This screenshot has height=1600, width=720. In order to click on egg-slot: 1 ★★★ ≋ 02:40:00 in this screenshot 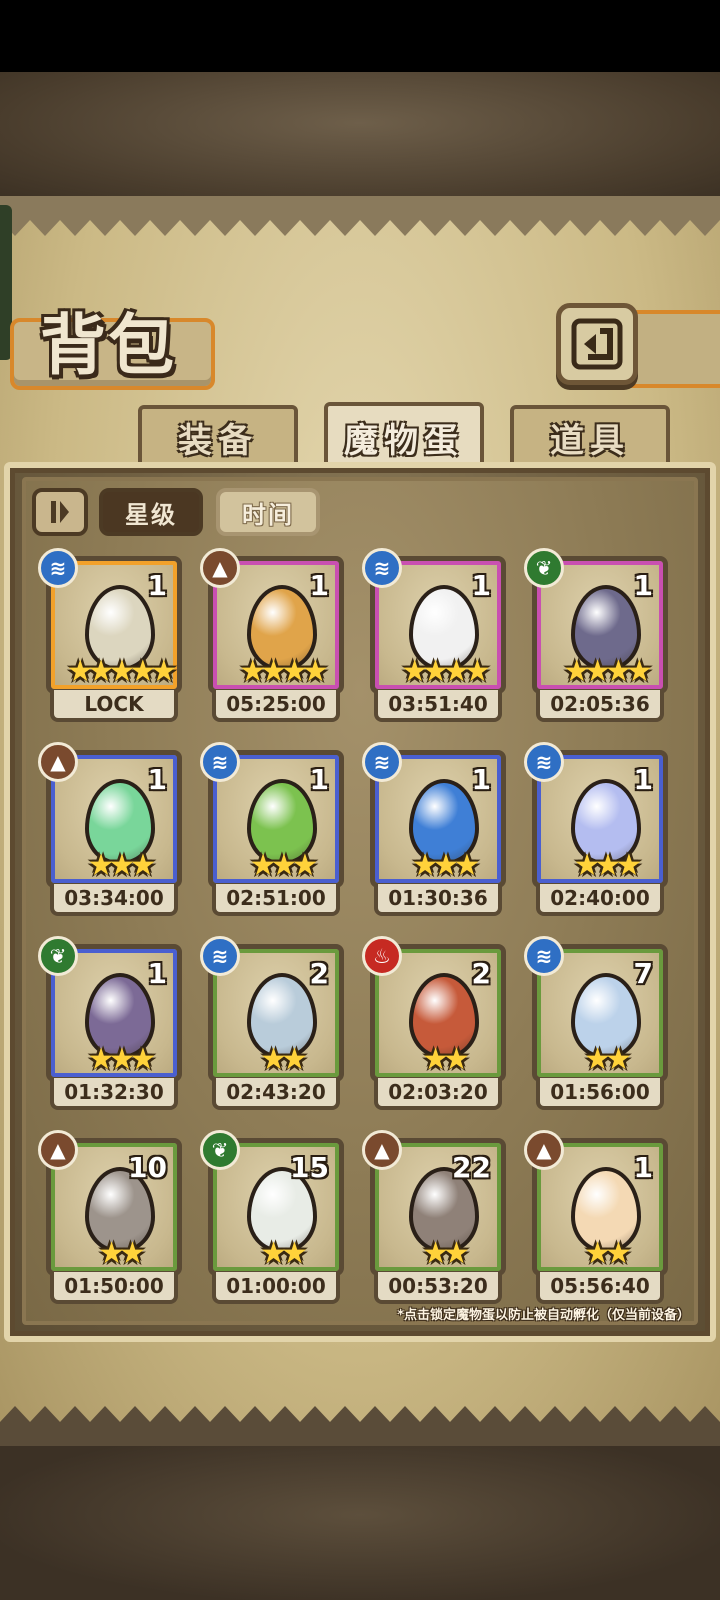, I will do `click(596, 831)`.